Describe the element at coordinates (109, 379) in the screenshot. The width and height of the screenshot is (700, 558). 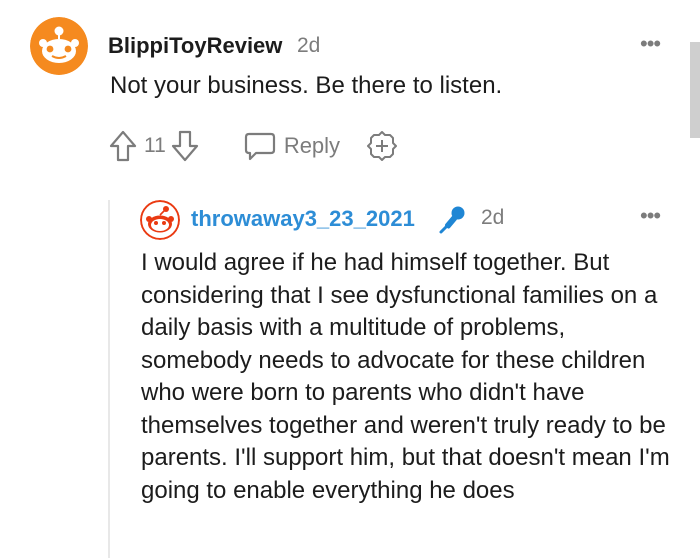
I see `thread-line` at that location.